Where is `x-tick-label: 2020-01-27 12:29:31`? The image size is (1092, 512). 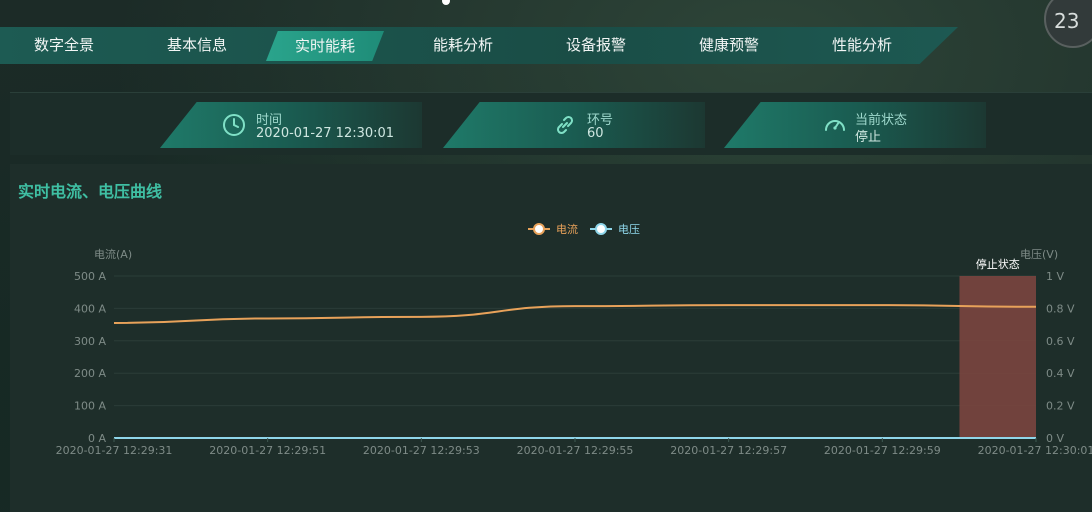
x-tick-label: 2020-01-27 12:29:31 is located at coordinates (114, 450).